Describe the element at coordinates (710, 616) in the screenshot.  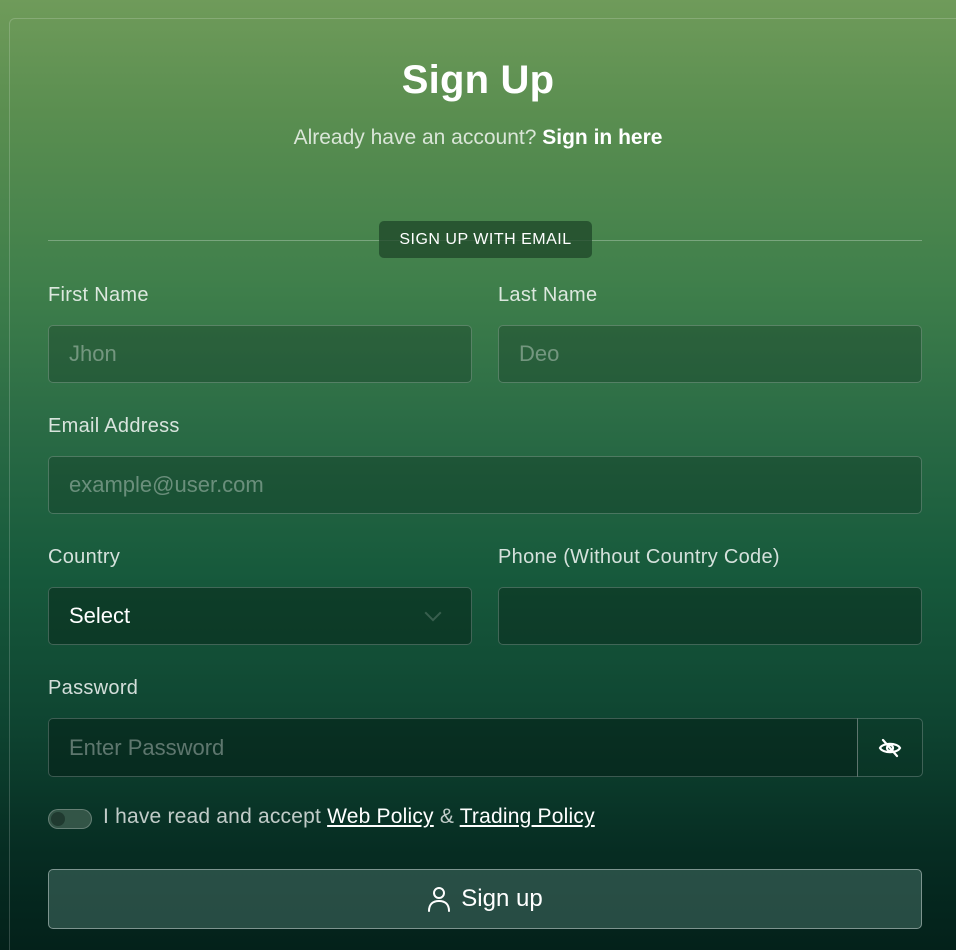
I see `phone-input` at that location.